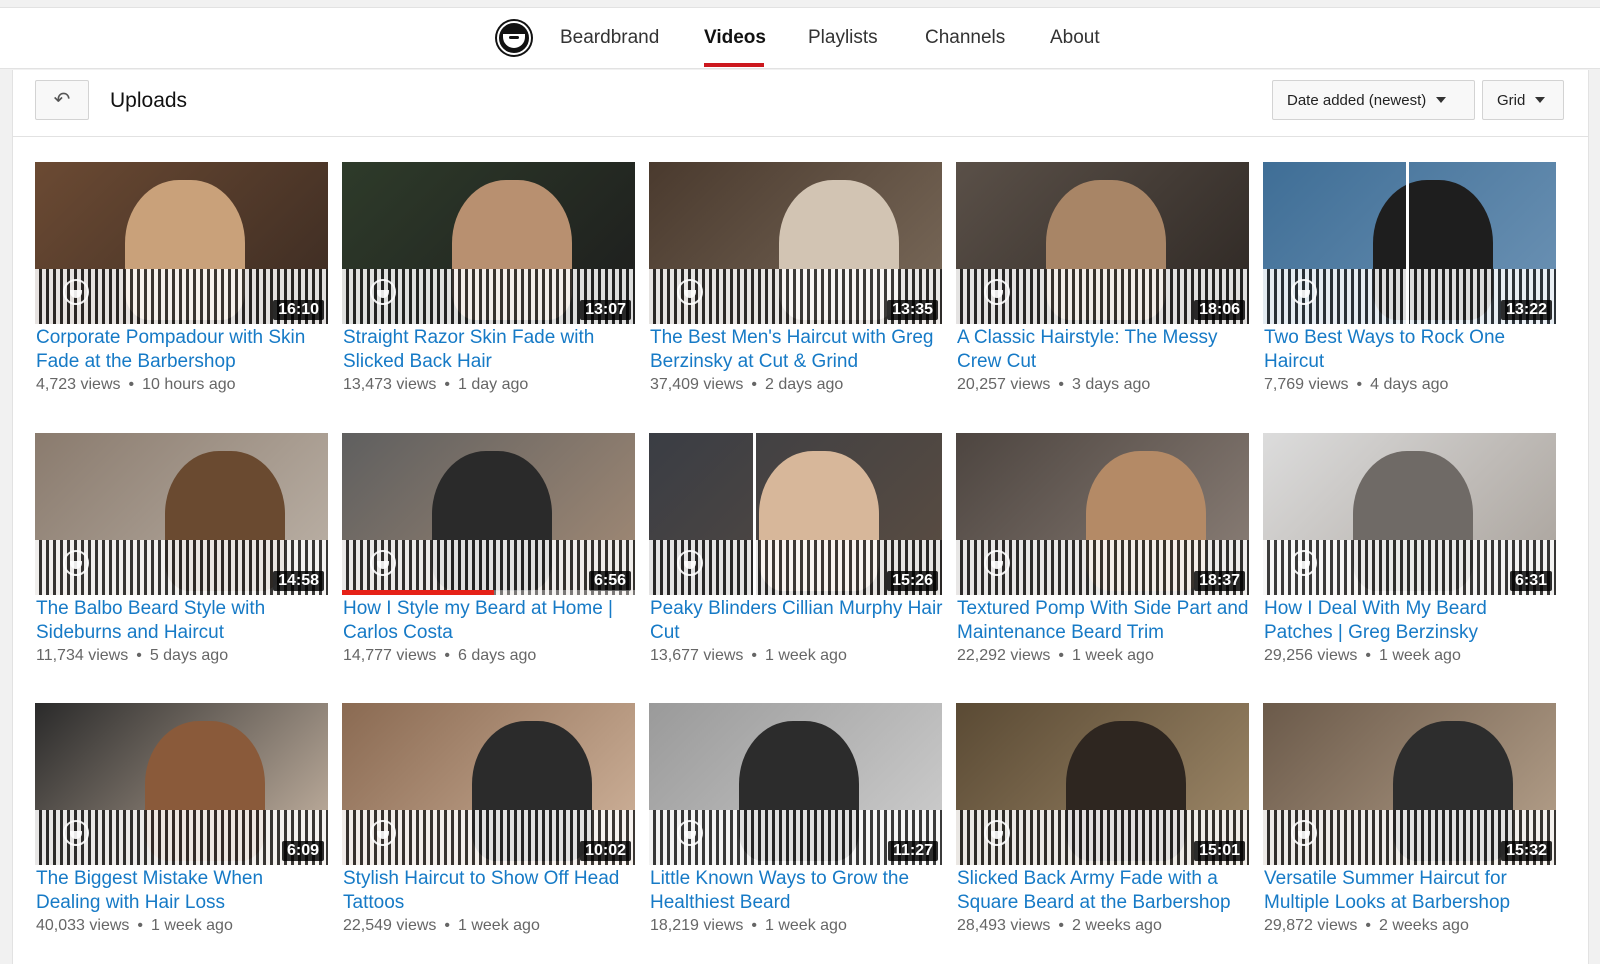 This screenshot has width=1600, height=964. What do you see at coordinates (1409, 784) in the screenshot?
I see `video-thumbnail: 15:32` at bounding box center [1409, 784].